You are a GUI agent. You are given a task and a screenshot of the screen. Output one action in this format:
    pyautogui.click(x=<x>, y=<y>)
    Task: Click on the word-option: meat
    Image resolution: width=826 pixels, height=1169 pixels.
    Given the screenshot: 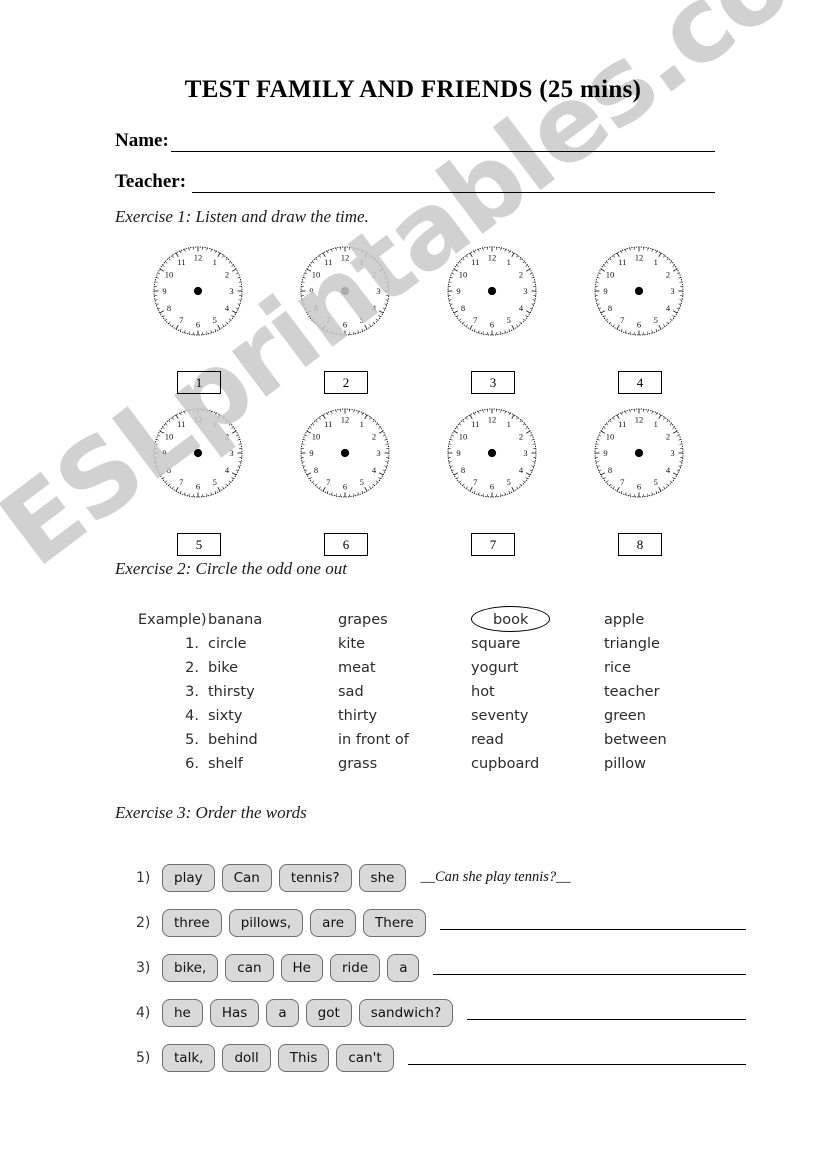 What is the action you would take?
    pyautogui.click(x=404, y=668)
    